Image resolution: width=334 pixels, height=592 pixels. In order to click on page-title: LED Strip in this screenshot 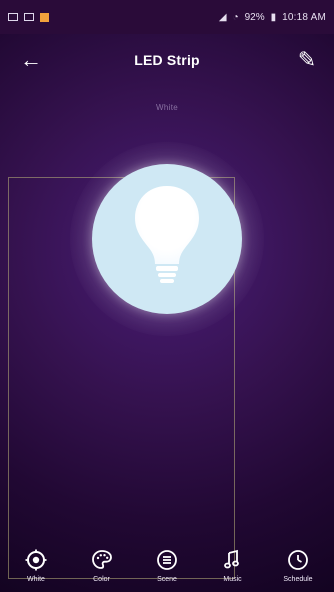, I will do `click(167, 60)`.